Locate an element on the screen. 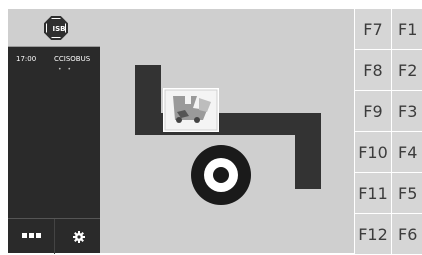  softkey-f1: F1 is located at coordinates (406, 29).